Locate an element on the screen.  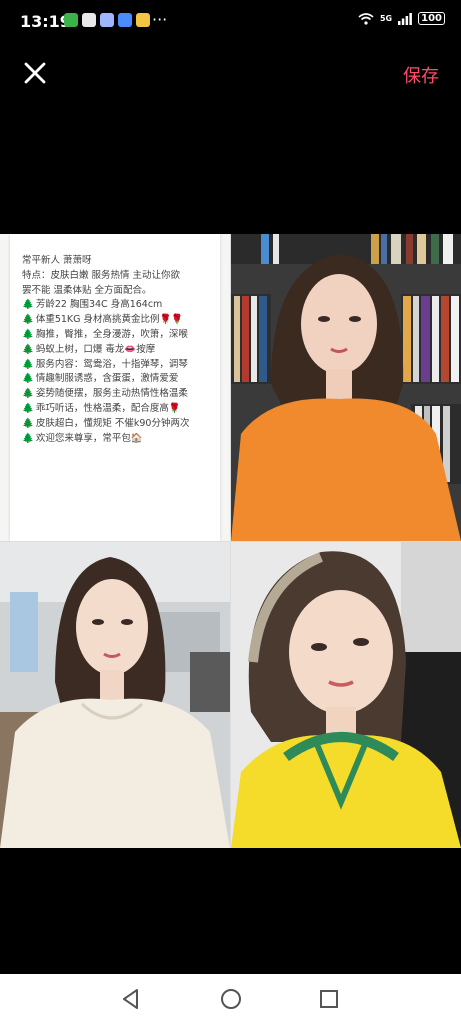
note-line: 🌲 情趣制服诱惑，含蛋蛋，激情爱爱 is located at coordinates (117, 379).